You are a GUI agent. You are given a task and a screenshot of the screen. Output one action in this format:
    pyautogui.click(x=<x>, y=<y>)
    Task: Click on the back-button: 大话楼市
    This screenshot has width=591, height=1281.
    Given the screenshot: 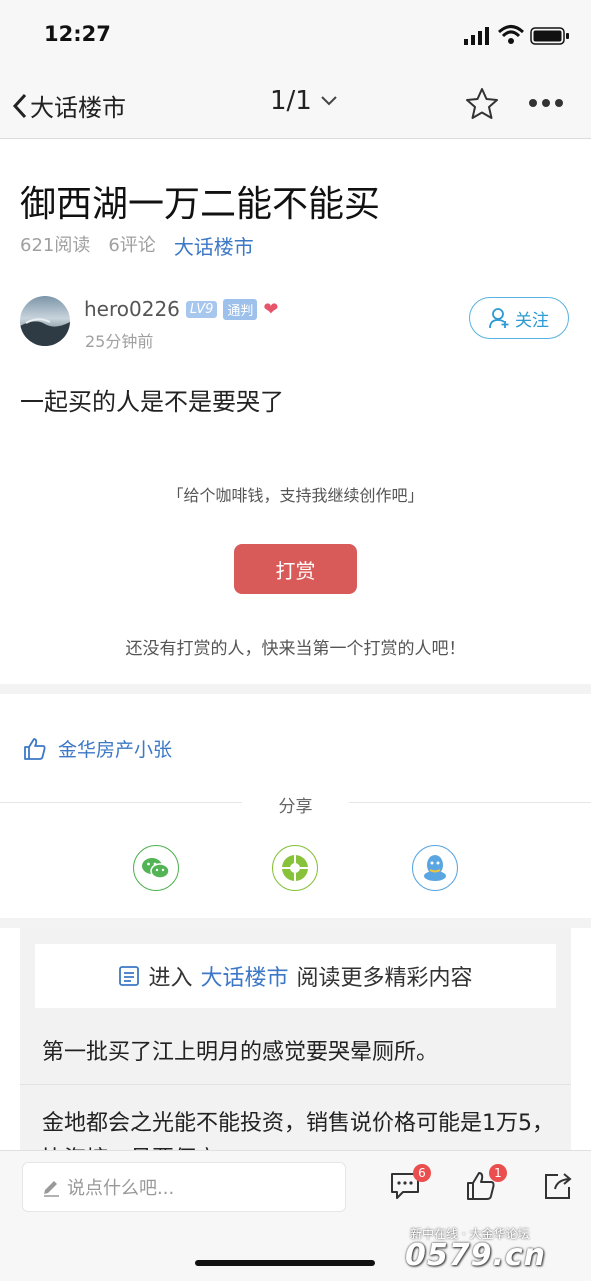 What is the action you would take?
    pyautogui.click(x=69, y=105)
    